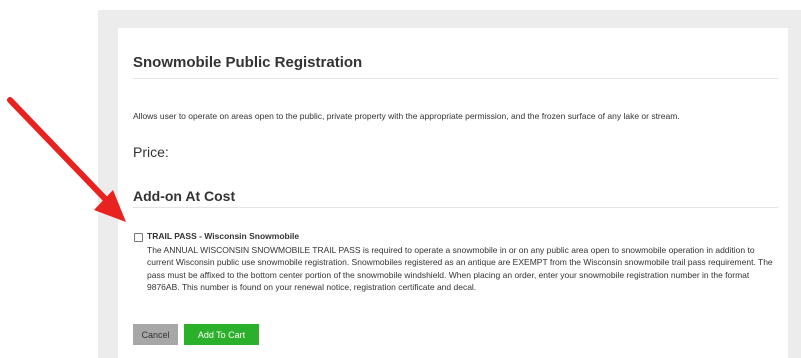 This screenshot has height=358, width=801. Describe the element at coordinates (221, 334) in the screenshot. I see `add-to-cart-button: Add To Cart` at that location.